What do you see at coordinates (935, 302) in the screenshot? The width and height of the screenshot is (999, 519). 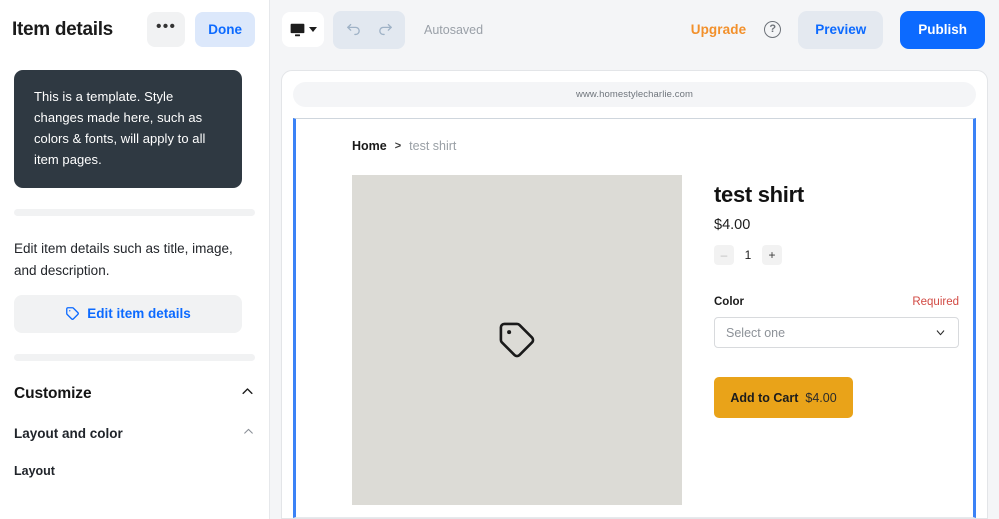 I see `color-required-badge: Required` at bounding box center [935, 302].